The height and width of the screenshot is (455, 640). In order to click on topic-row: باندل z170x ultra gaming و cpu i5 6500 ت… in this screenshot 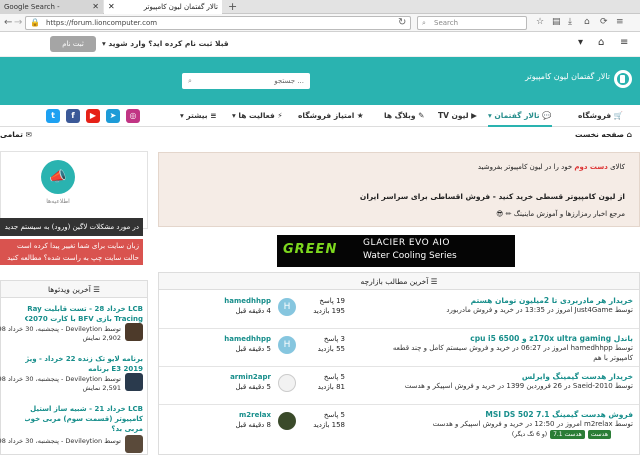, I will do `click(399, 348)`.